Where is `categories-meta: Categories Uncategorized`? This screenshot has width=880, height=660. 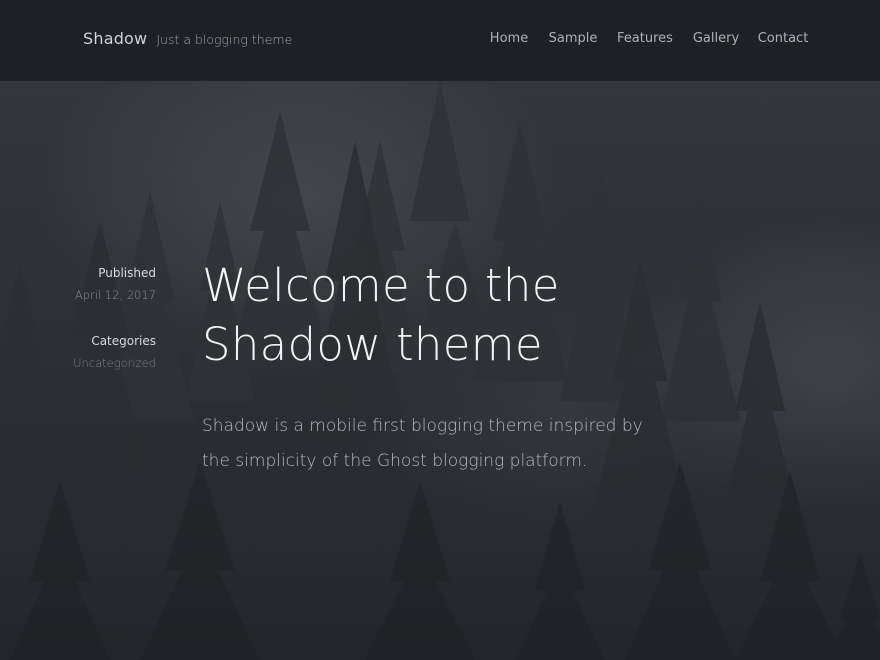
categories-meta: Categories Uncategorized is located at coordinates (114, 352).